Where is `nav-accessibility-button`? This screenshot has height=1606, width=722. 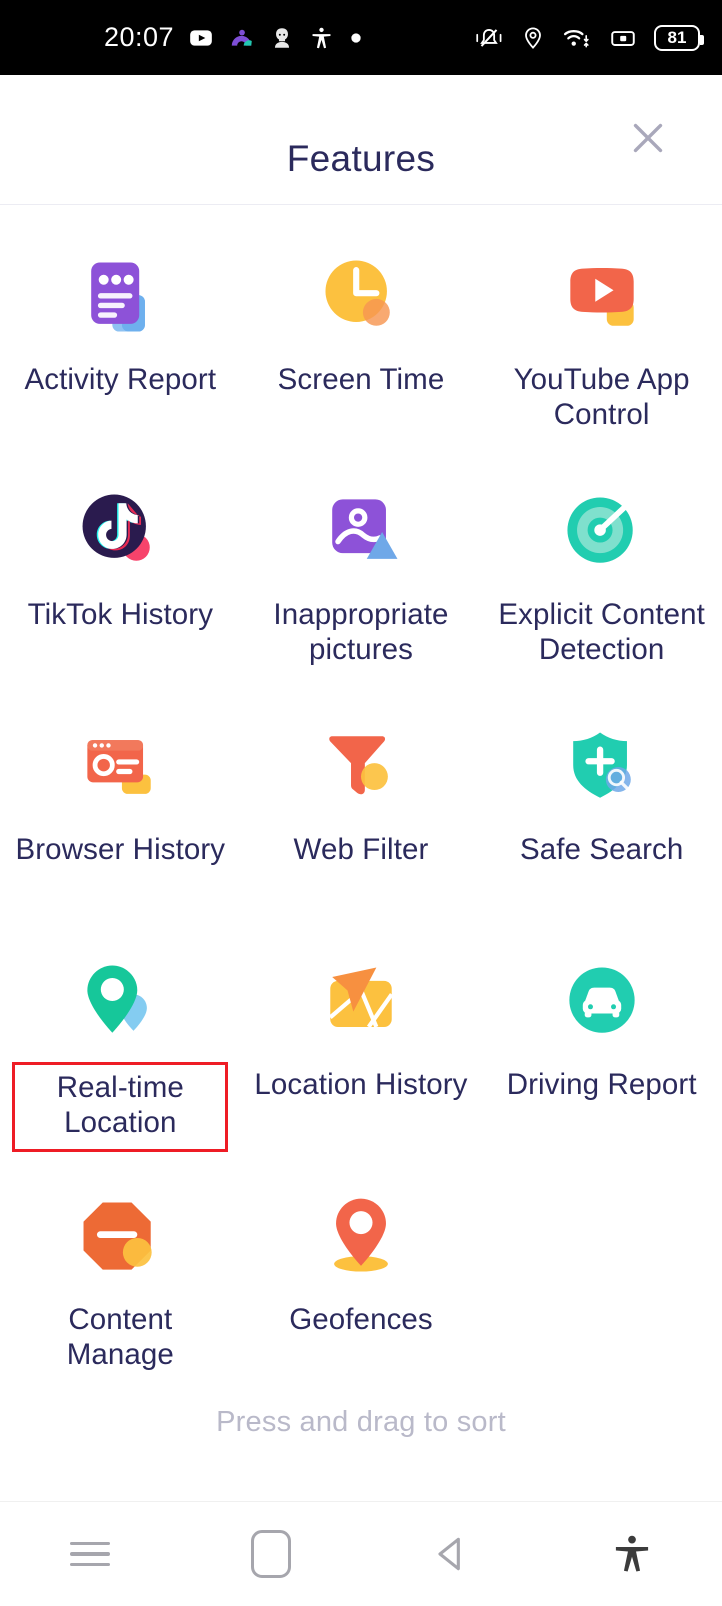
nav-accessibility-button is located at coordinates (632, 1554).